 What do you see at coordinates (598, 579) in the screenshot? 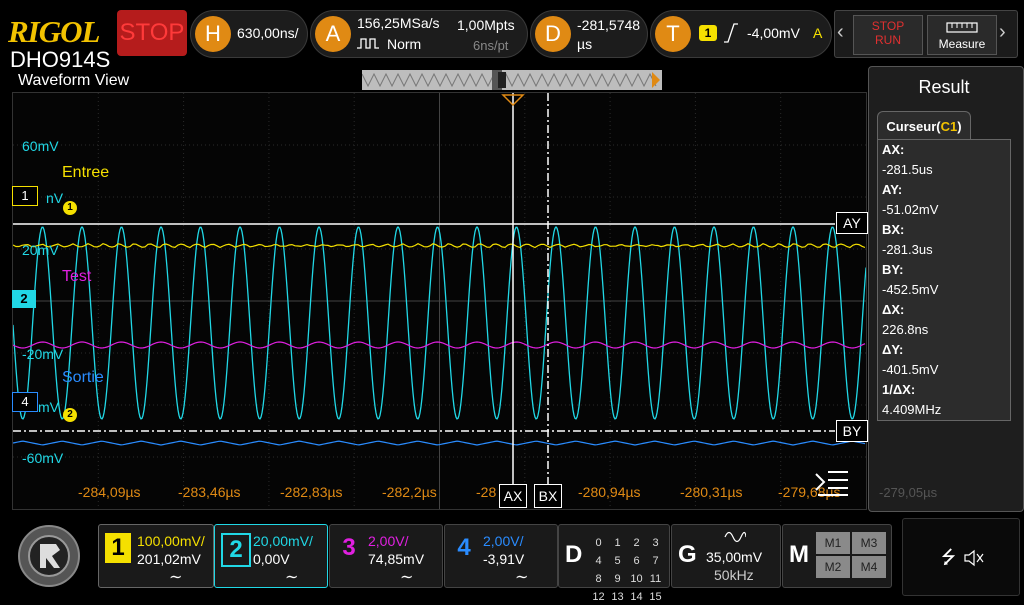
I see `digital-channel: 8` at bounding box center [598, 579].